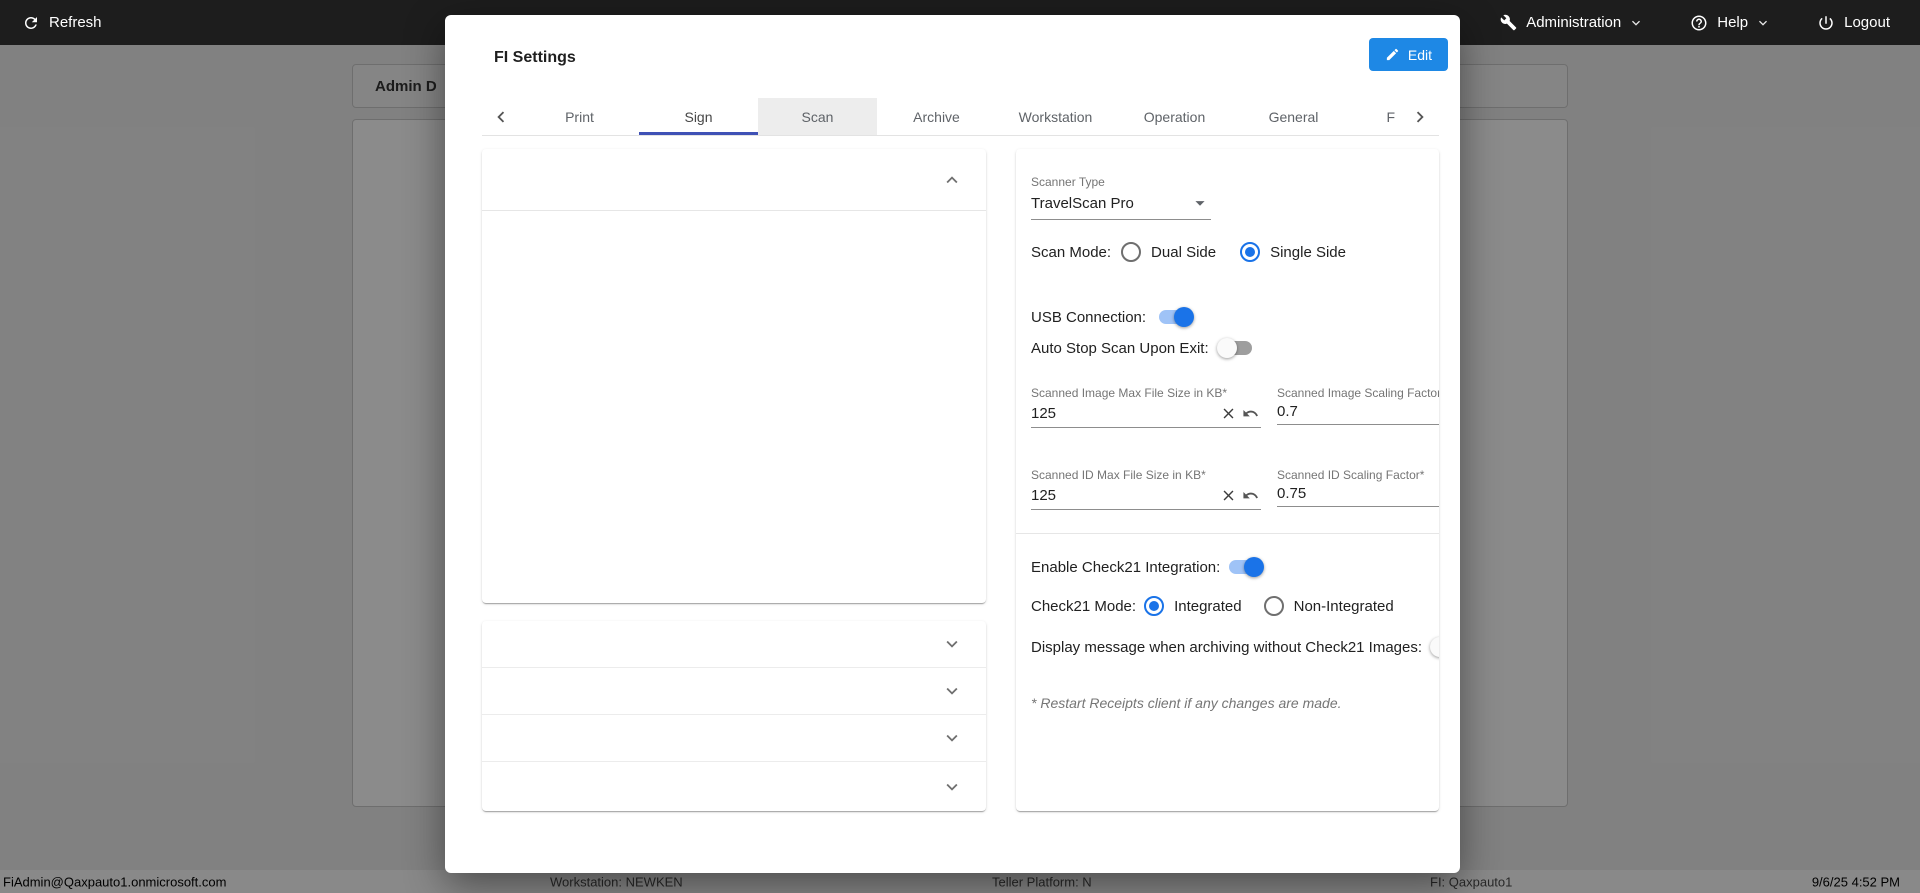  Describe the element at coordinates (1129, 393) in the screenshot. I see `field-label: Scanned Image Max File Size in KB*` at that location.